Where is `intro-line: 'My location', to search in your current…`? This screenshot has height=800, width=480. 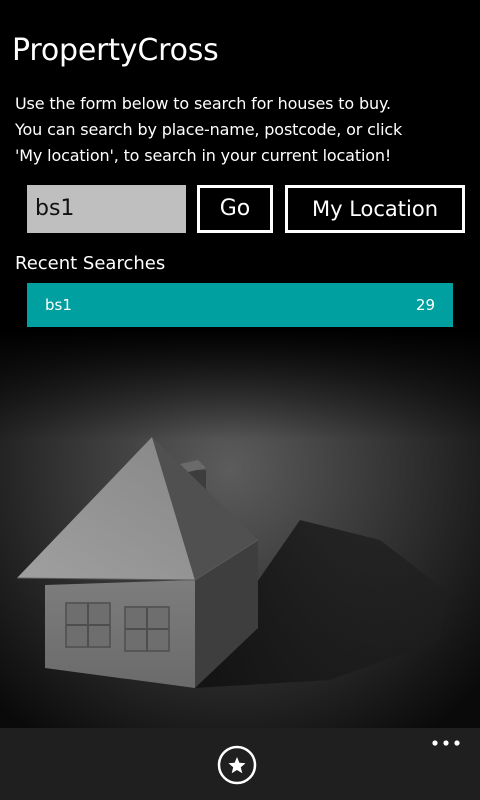
intro-line: 'My location', to search in your current… is located at coordinates (203, 155).